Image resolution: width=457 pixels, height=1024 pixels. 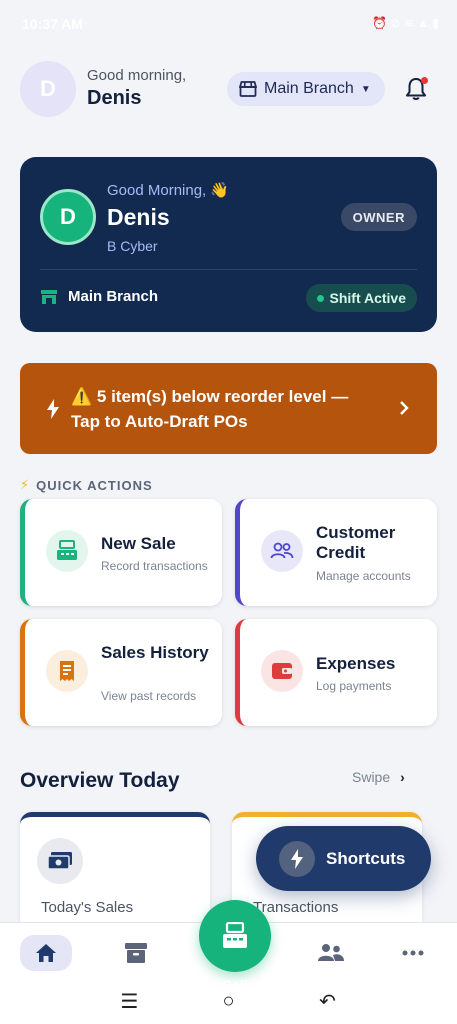 What do you see at coordinates (138, 543) in the screenshot?
I see `card-title: New Sale` at bounding box center [138, 543].